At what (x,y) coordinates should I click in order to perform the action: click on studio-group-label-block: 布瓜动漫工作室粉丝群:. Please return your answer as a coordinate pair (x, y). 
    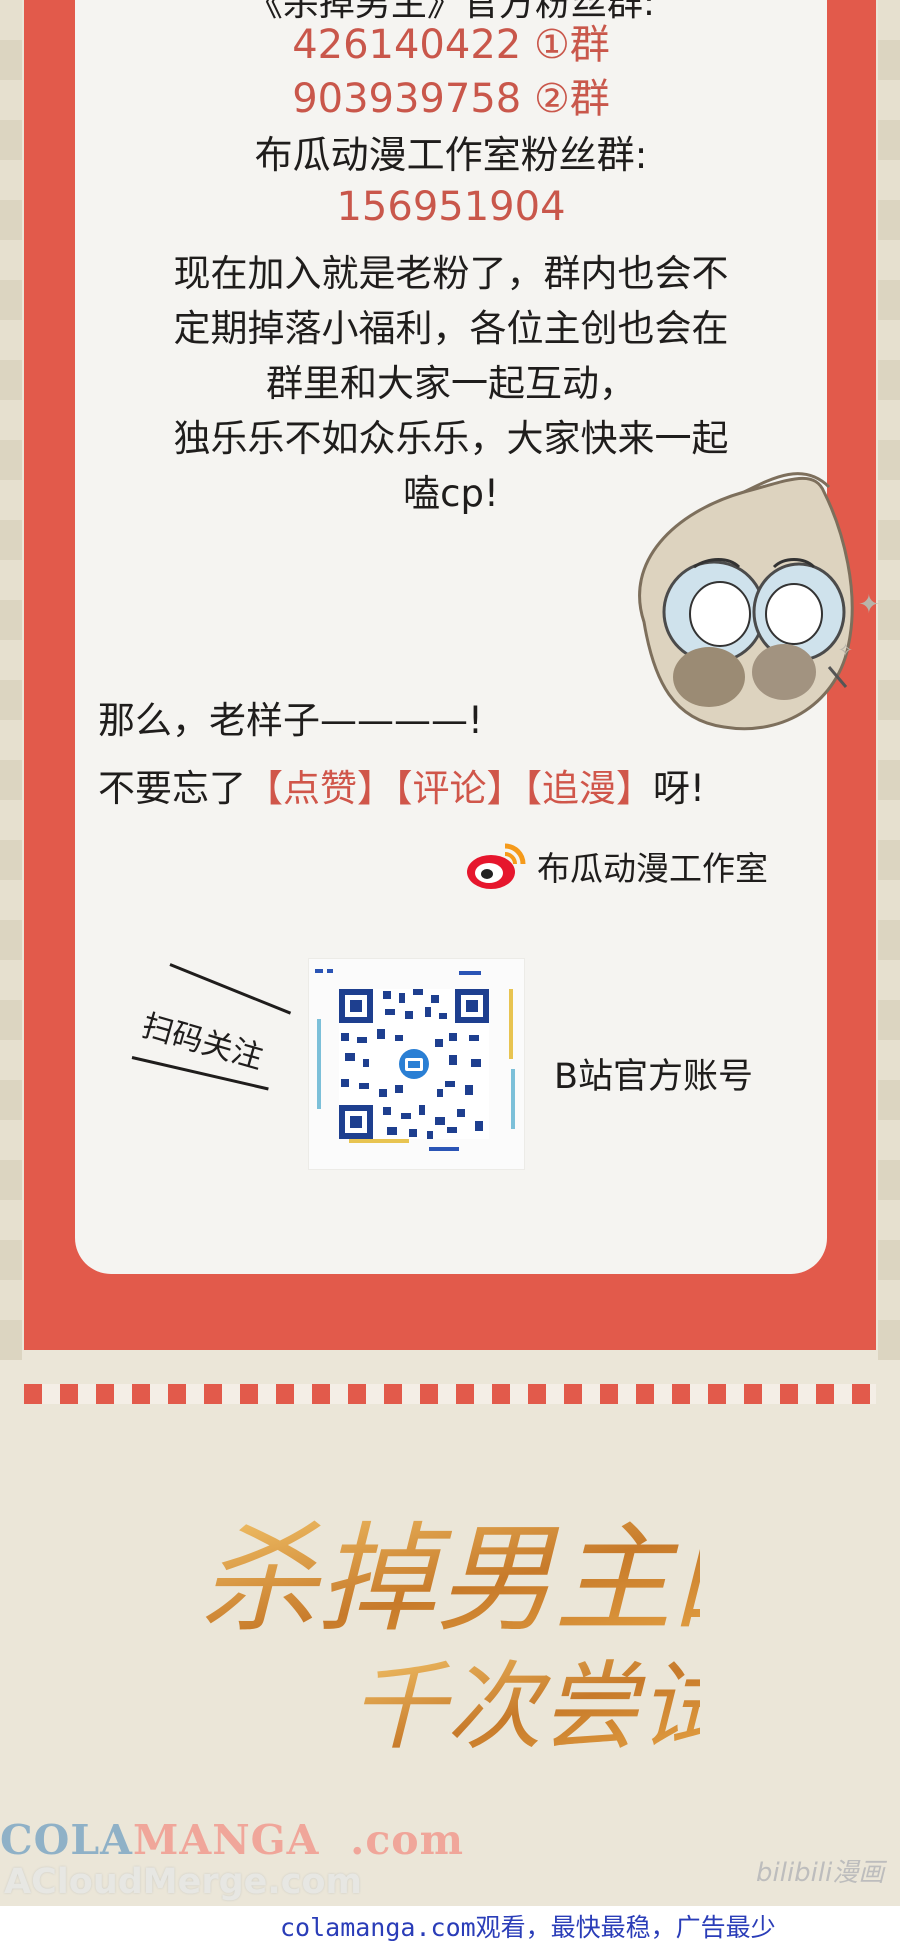
    Looking at the image, I should click on (451, 155).